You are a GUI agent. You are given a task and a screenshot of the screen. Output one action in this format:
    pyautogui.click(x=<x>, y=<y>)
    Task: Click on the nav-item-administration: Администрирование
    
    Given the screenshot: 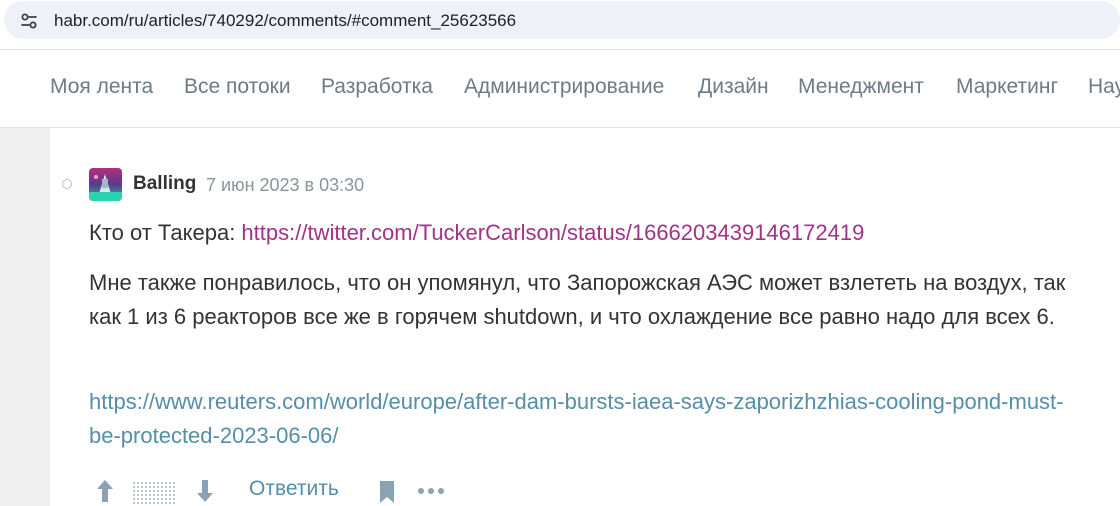 What is the action you would take?
    pyautogui.click(x=564, y=87)
    